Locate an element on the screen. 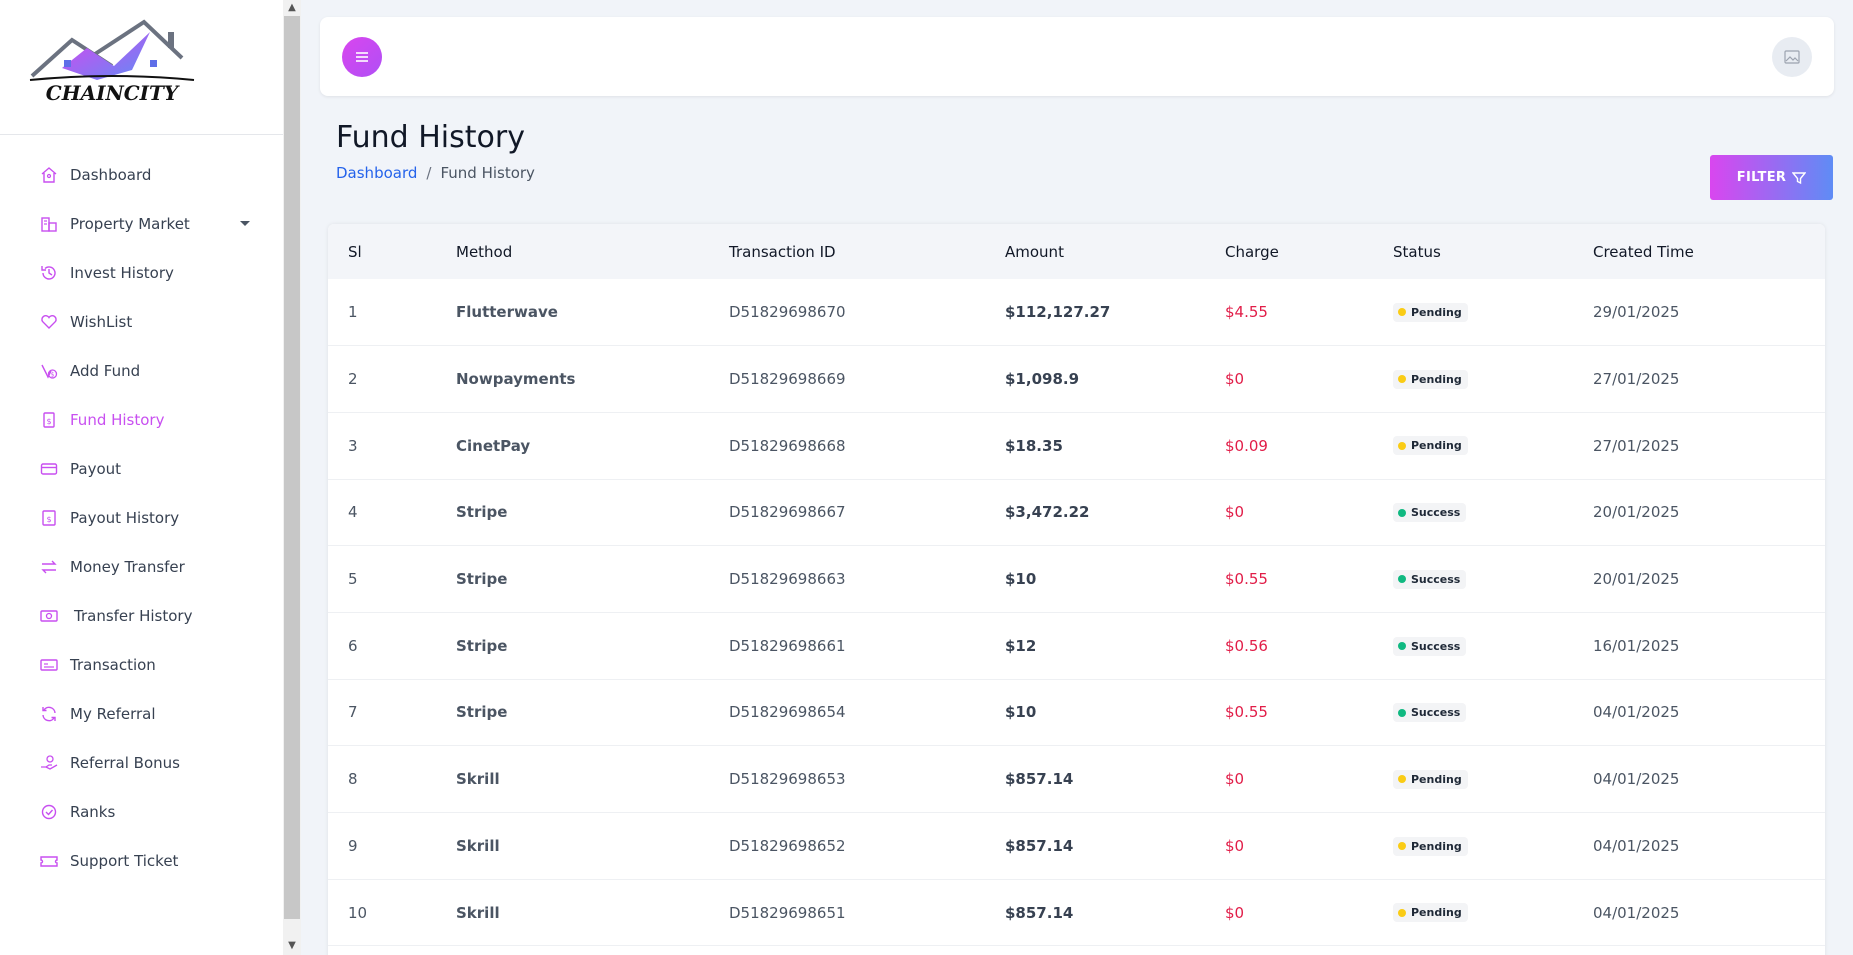  avatar is located at coordinates (1792, 57).